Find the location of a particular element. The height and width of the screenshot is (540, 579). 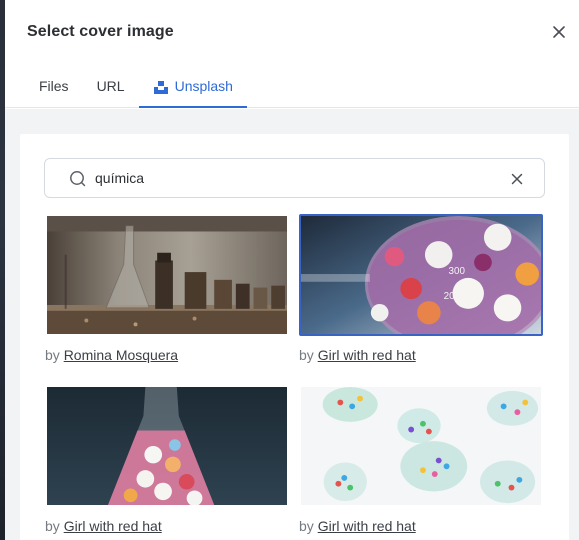

image-result-card: by Romina Mosquera is located at coordinates (168, 288).